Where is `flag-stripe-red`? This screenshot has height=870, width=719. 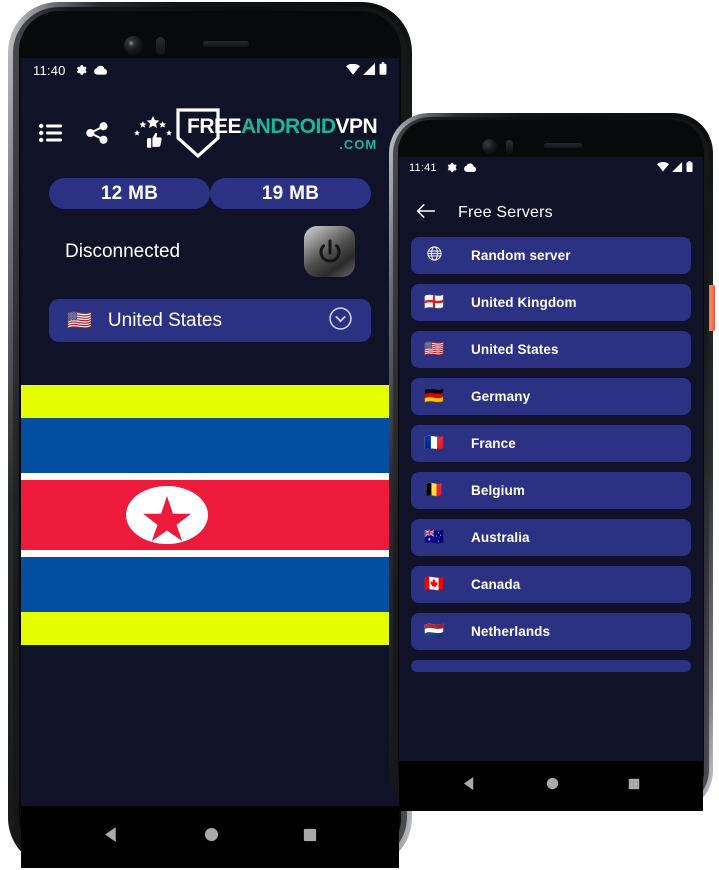 flag-stripe-red is located at coordinates (210, 515).